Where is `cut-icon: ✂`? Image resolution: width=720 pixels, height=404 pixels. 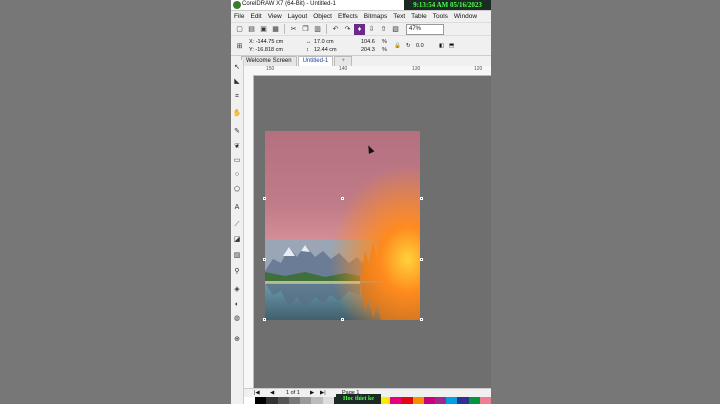 cut-icon: ✂ is located at coordinates (293, 29).